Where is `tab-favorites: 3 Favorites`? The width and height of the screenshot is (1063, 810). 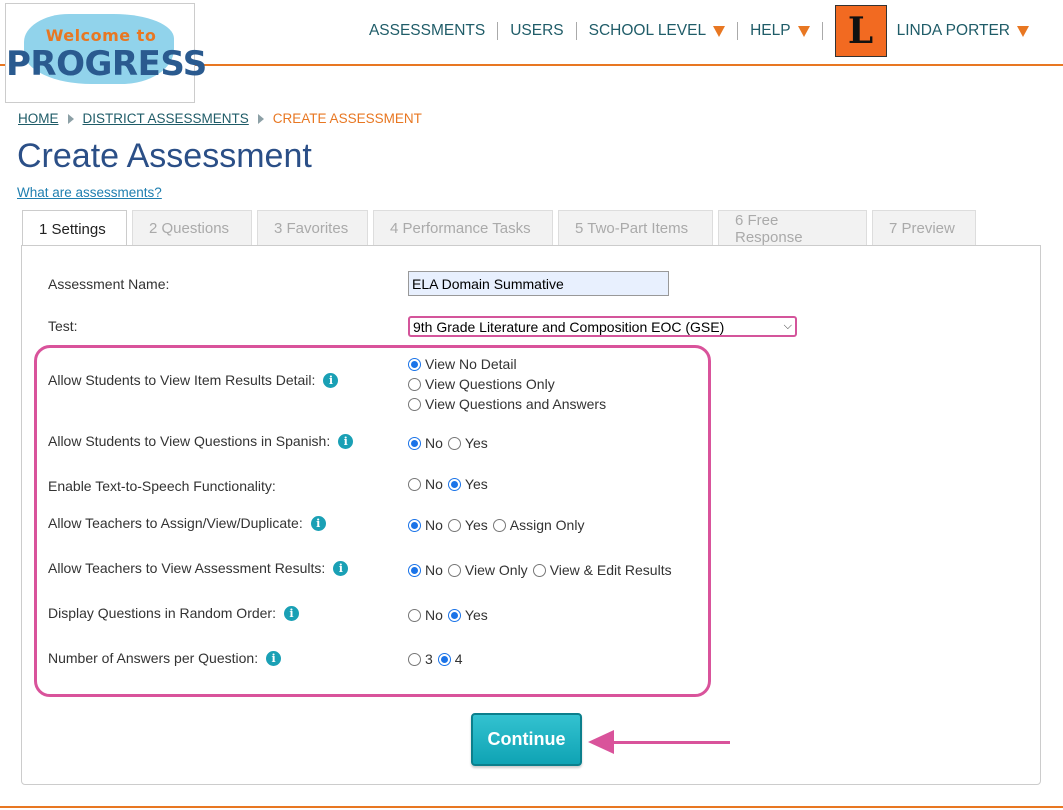
tab-favorites: 3 Favorites is located at coordinates (312, 228).